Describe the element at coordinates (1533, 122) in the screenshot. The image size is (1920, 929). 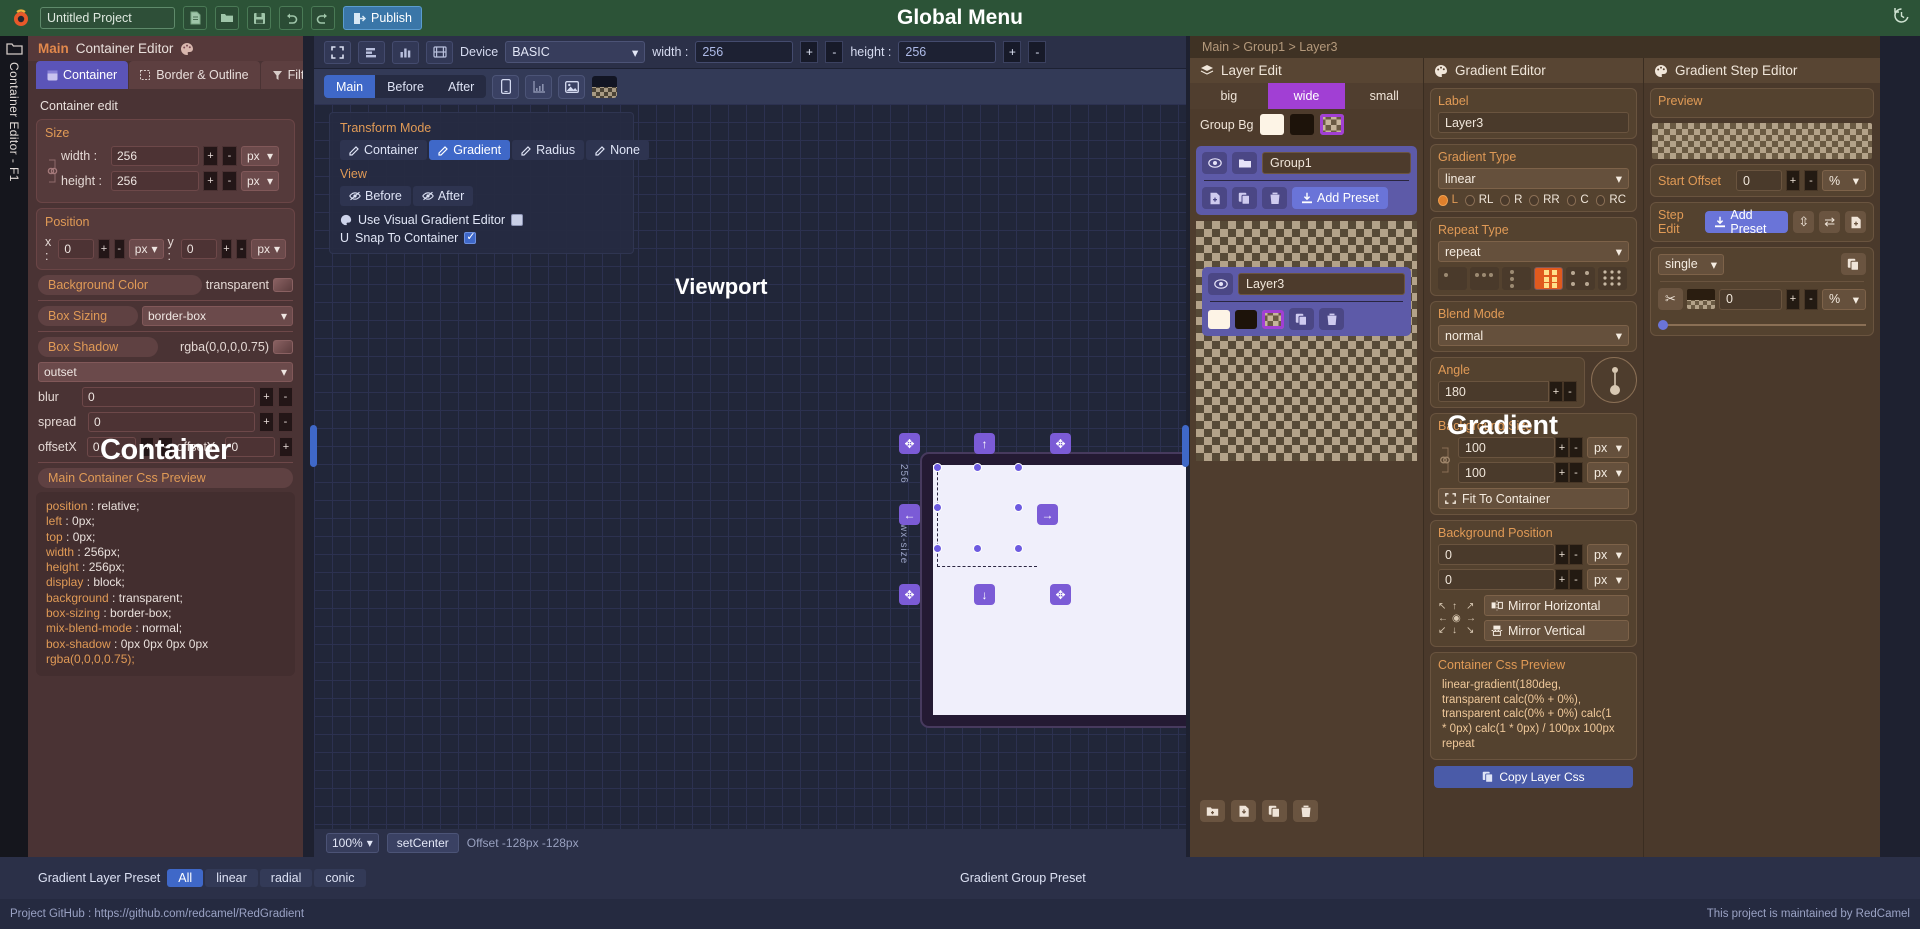
I see `gradient-label-input: Layer3` at that location.